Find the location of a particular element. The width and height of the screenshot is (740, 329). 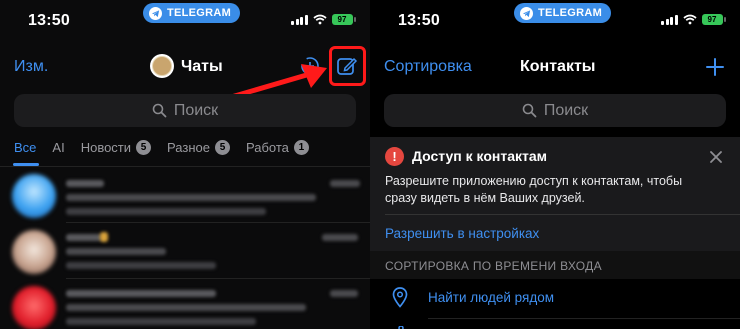

compose-icon is located at coordinates (347, 66).